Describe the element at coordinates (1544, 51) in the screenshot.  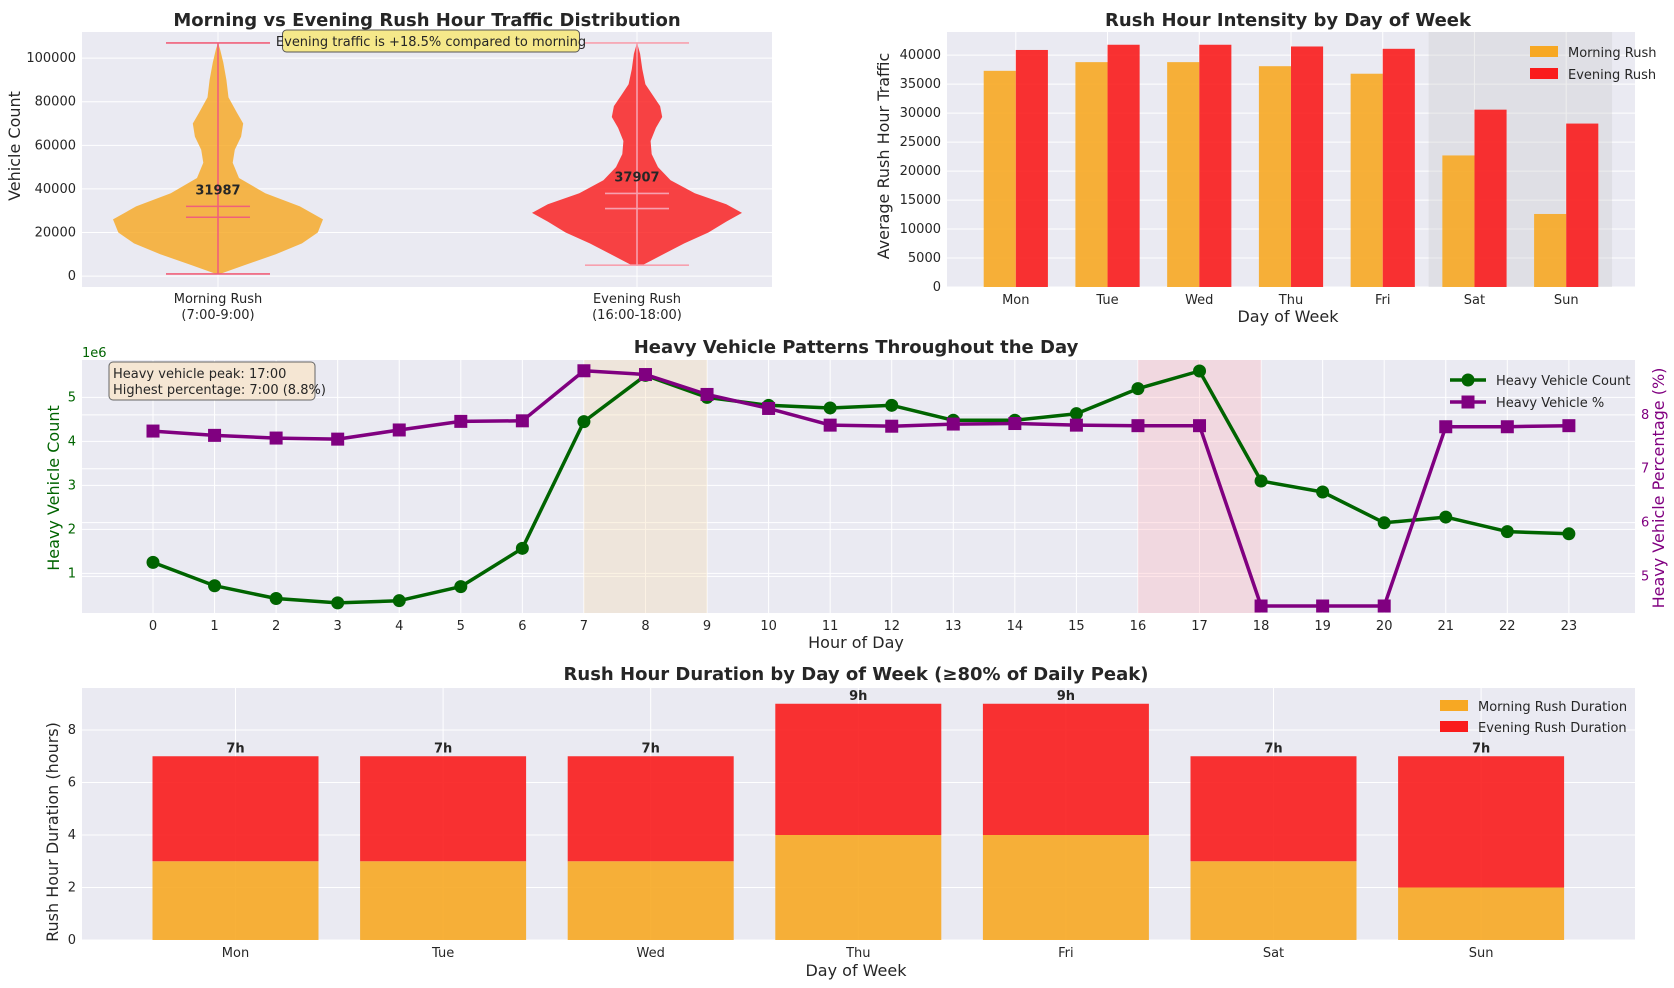
I see `intensity-legend-swatch` at that location.